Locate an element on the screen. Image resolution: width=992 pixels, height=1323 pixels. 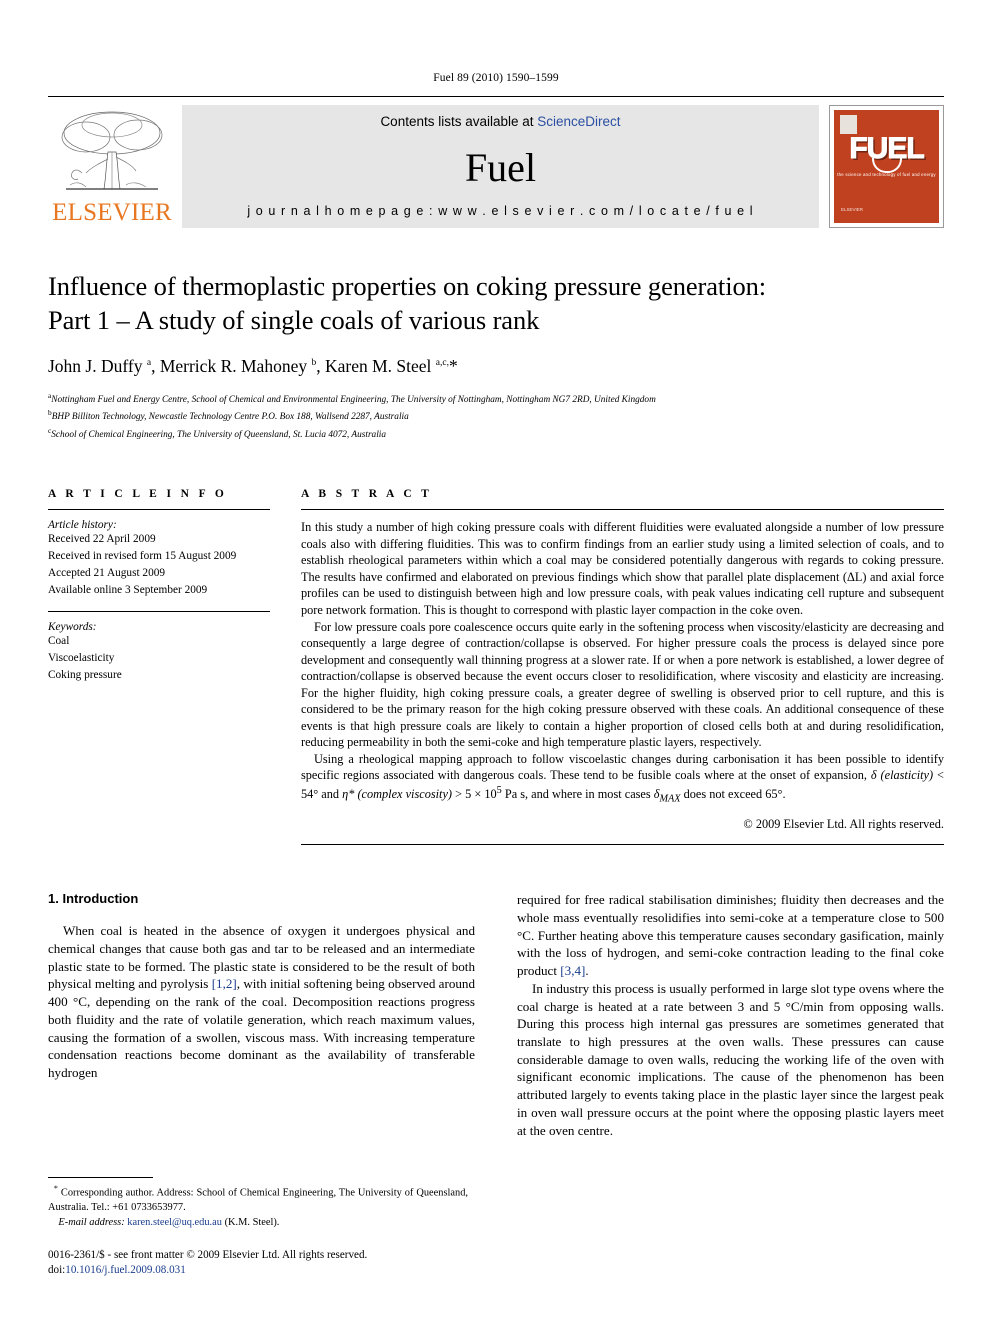
email-link: karen.steel@uq.edu.au is located at coordinates (174, 1222).